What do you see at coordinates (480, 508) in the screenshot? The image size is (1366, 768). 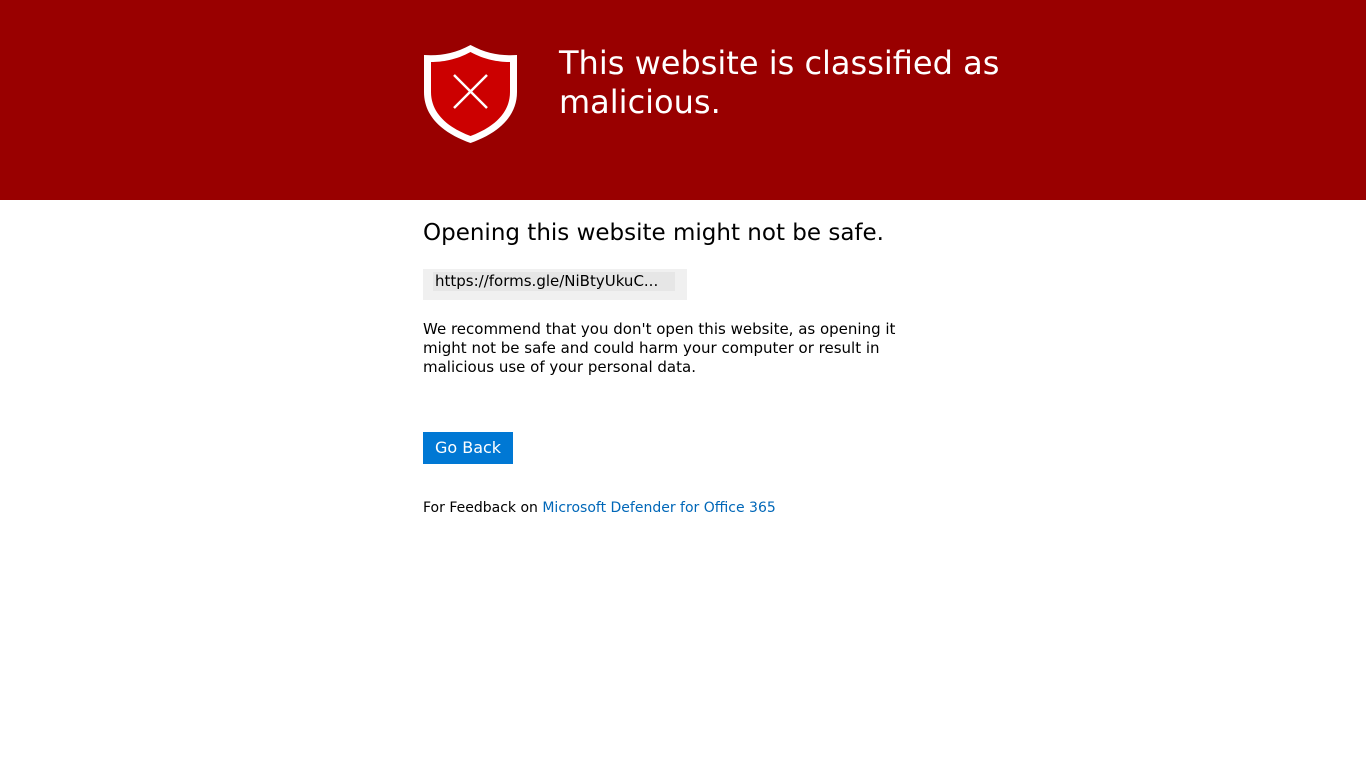 I see `feedback-prefix: For Feedback on` at bounding box center [480, 508].